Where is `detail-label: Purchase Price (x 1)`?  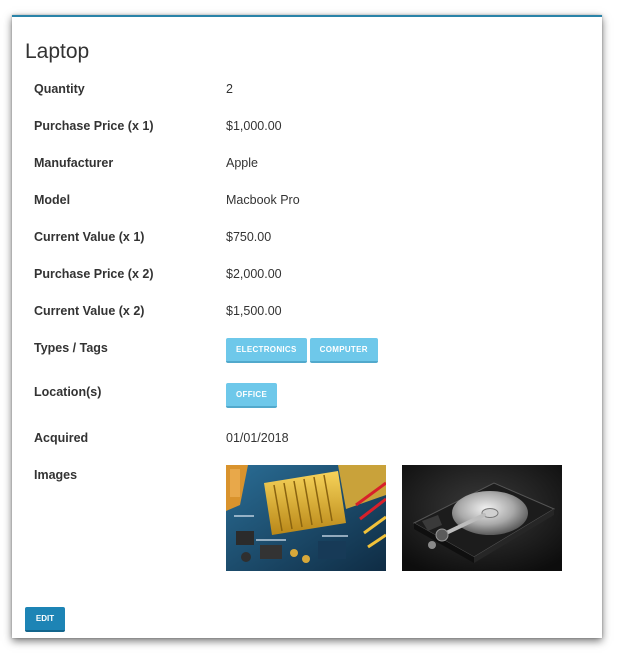
detail-label: Purchase Price (x 1) is located at coordinates (94, 126).